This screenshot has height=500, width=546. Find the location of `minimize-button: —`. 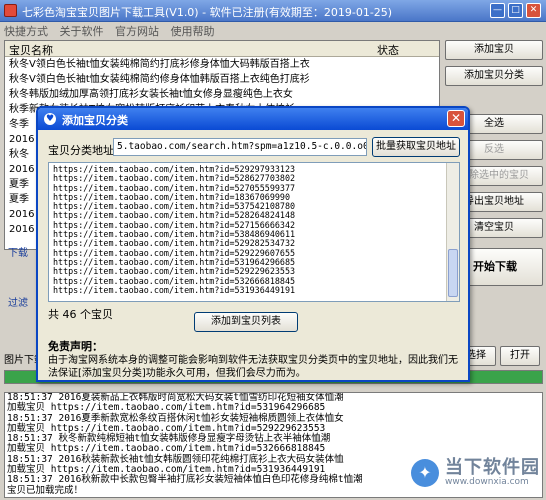

minimize-button: — is located at coordinates (497, 10).